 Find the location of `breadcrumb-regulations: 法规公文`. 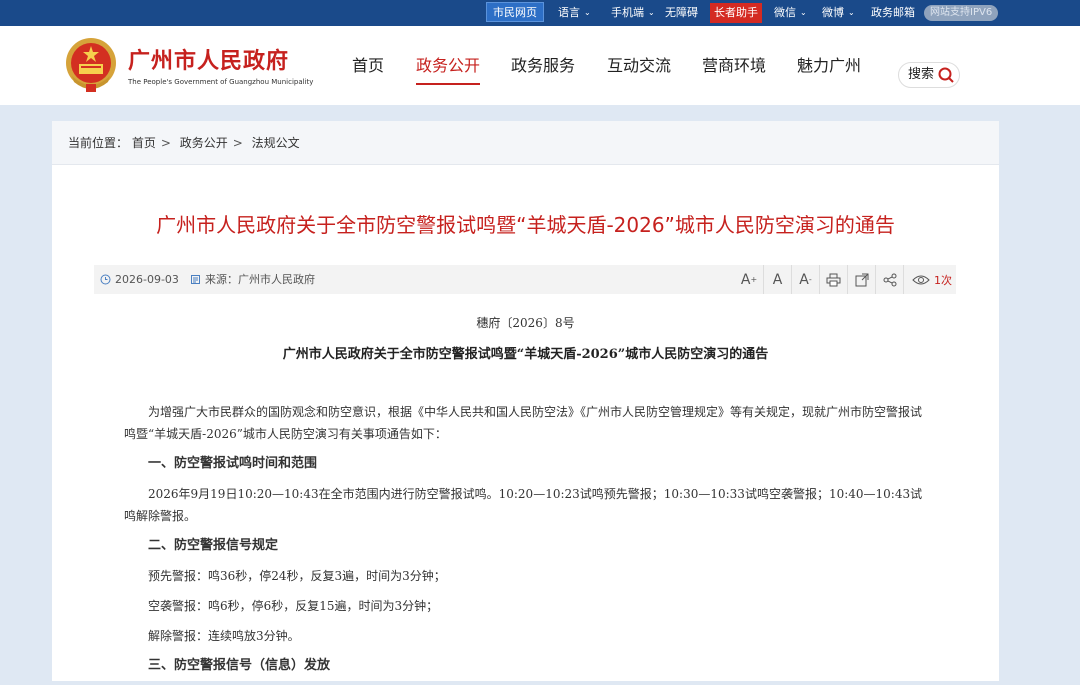

breadcrumb-regulations: 法规公文 is located at coordinates (276, 143).